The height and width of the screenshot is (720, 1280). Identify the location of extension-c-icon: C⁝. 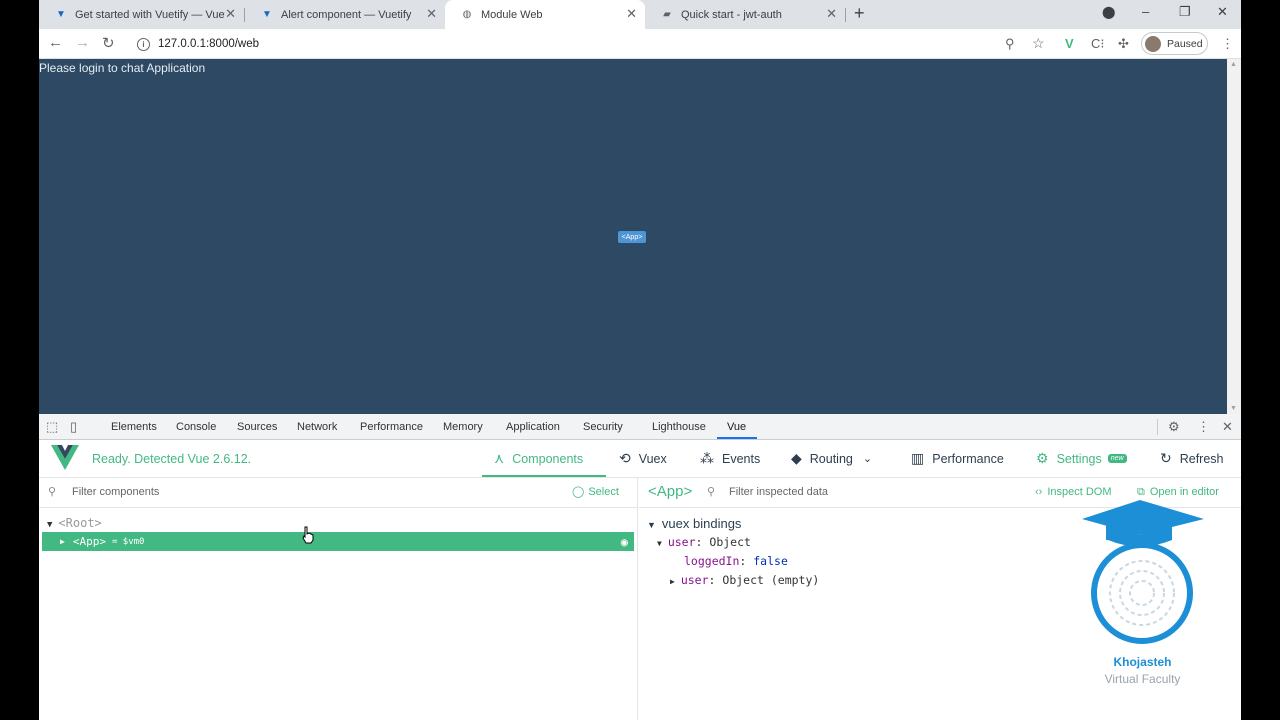
(1098, 44).